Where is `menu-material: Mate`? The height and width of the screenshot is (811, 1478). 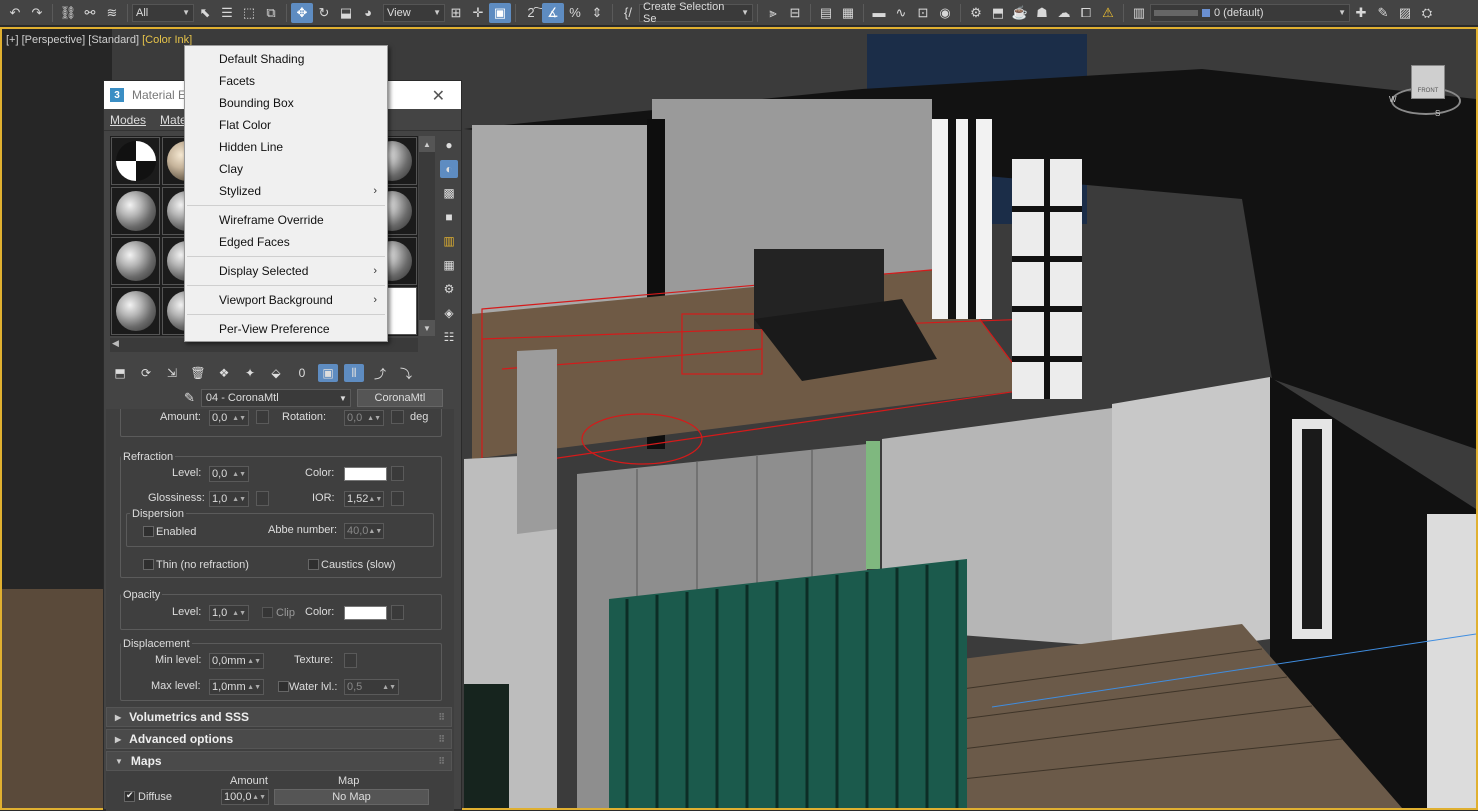 menu-material: Mate is located at coordinates (173, 120).